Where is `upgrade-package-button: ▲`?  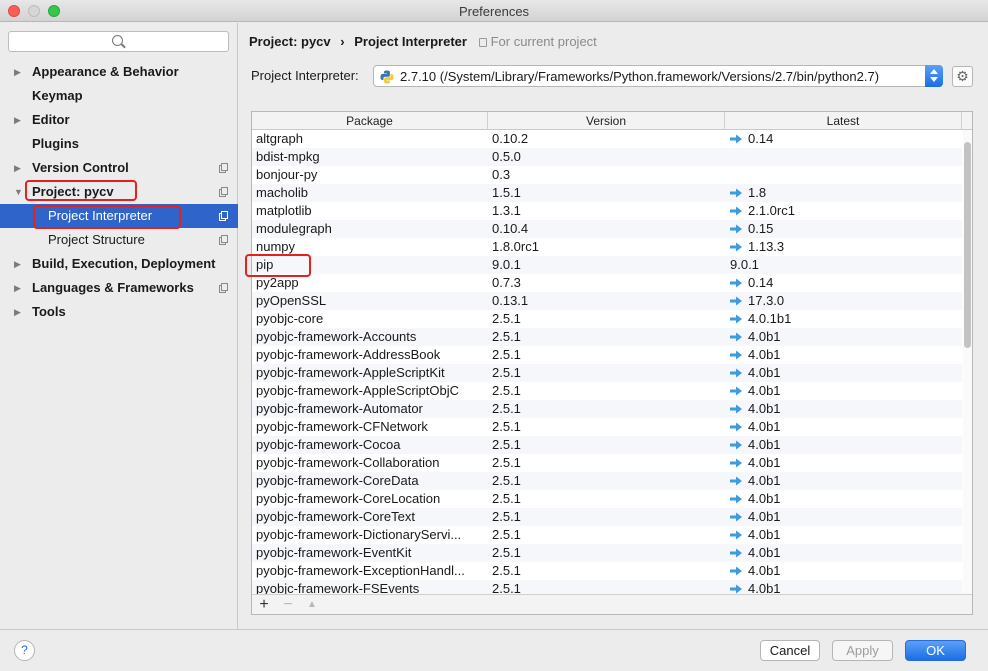 upgrade-package-button: ▲ is located at coordinates (312, 605).